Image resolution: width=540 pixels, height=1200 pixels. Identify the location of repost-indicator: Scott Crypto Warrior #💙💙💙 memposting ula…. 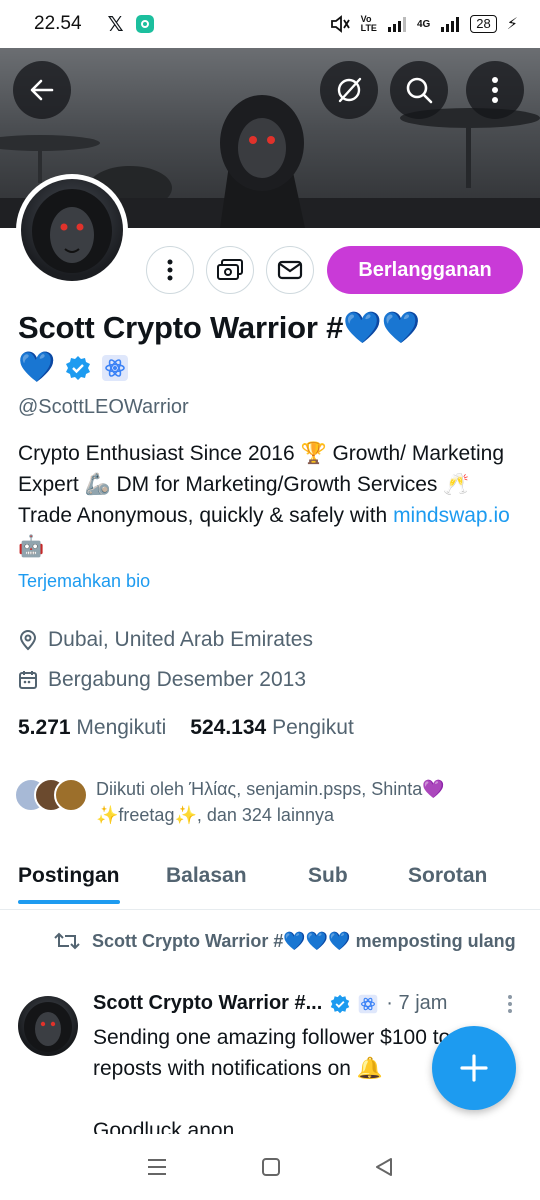
(289, 941).